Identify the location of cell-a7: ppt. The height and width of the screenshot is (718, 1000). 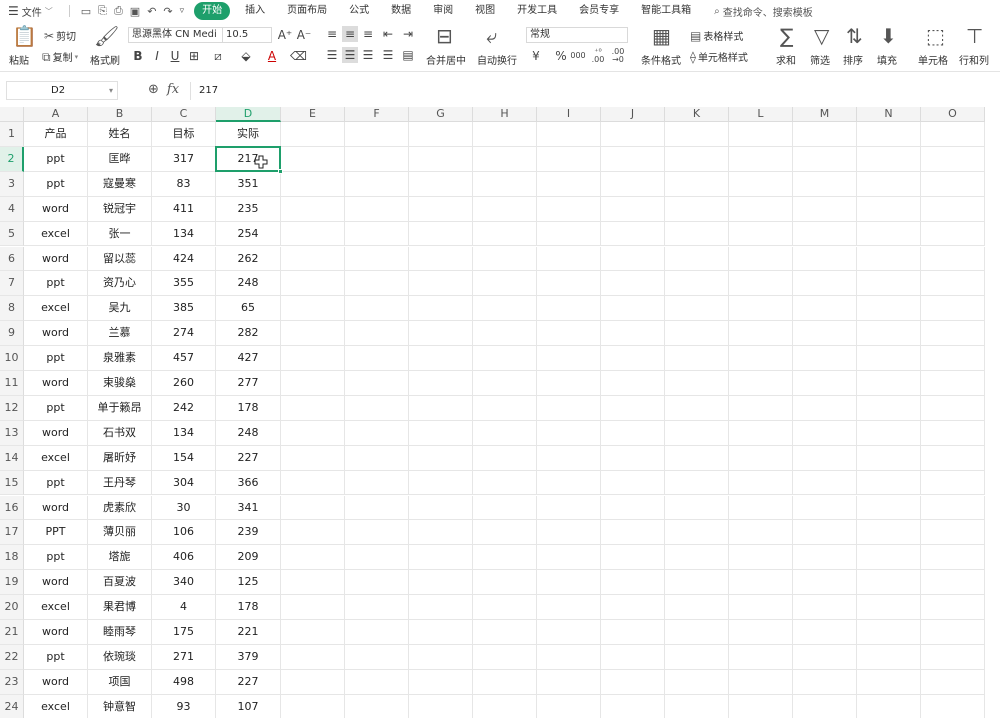
(56, 284).